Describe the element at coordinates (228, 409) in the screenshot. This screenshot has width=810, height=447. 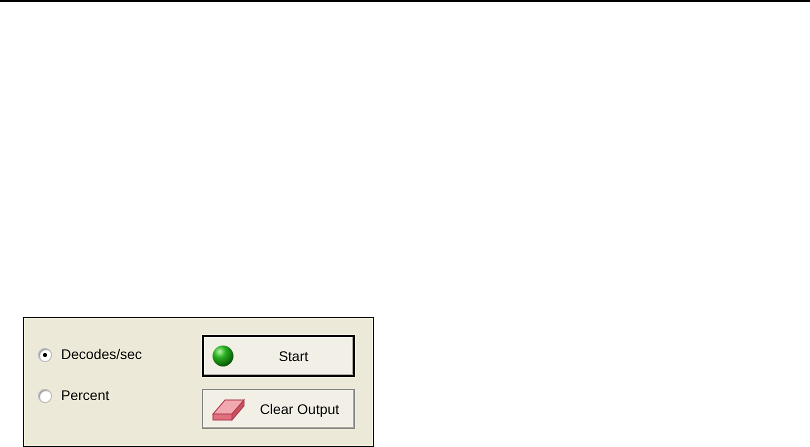
I see `eraser-icon` at that location.